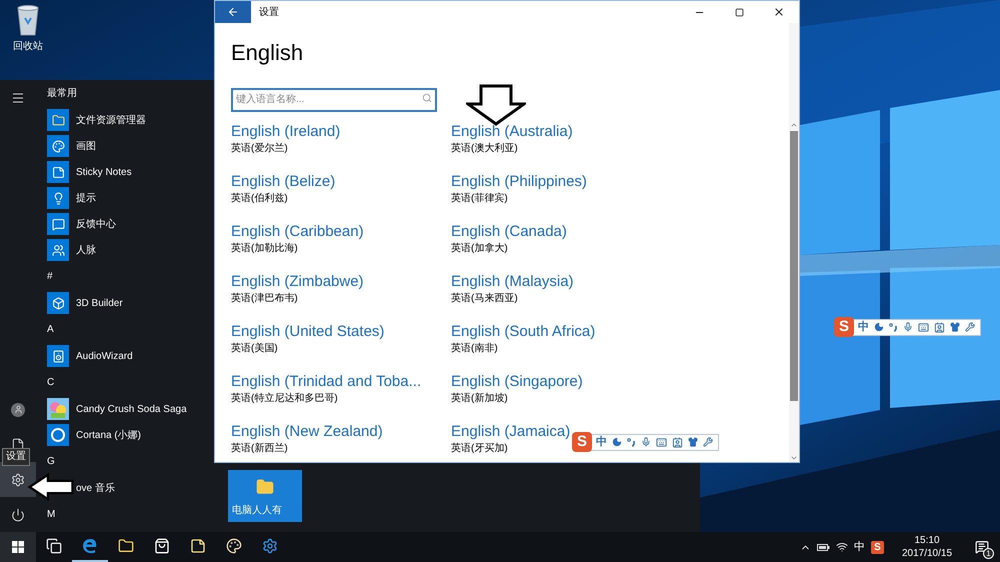  I want to click on notification-badge: 1, so click(988, 553).